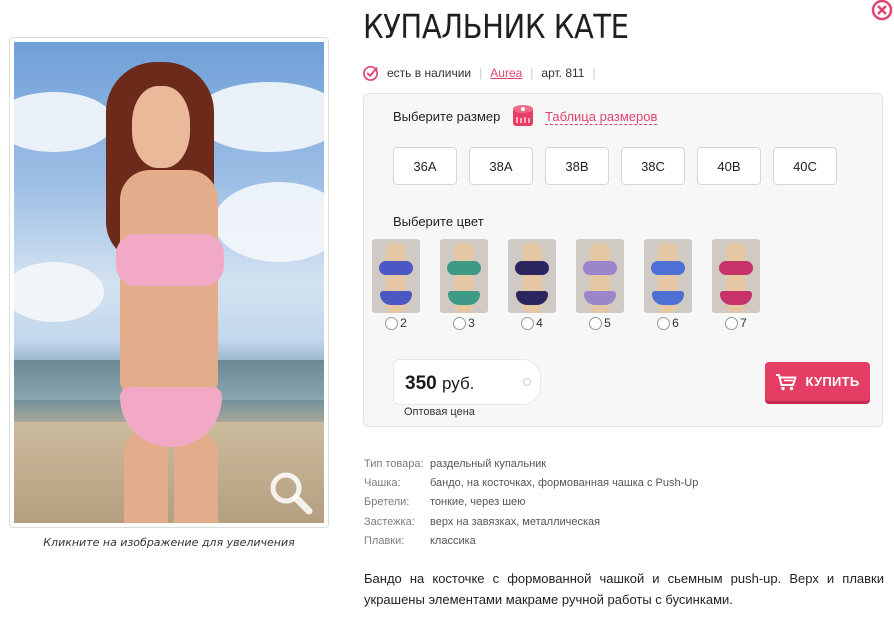 Image resolution: width=894 pixels, height=618 pixels. What do you see at coordinates (506, 73) in the screenshot?
I see `brand-link: Aurea` at bounding box center [506, 73].